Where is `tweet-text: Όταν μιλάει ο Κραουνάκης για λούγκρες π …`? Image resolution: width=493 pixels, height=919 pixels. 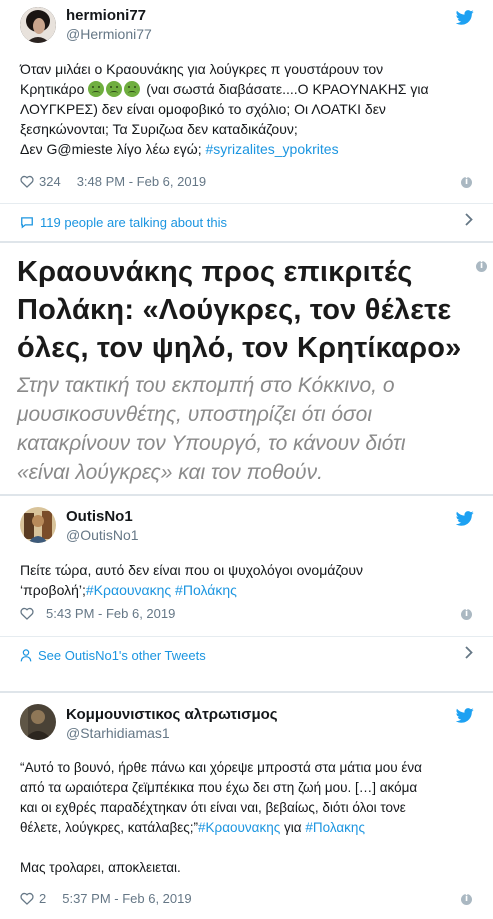 tweet-text: Όταν μιλάει ο Κραουνάκης για λούγκρες π … is located at coordinates (250, 109).